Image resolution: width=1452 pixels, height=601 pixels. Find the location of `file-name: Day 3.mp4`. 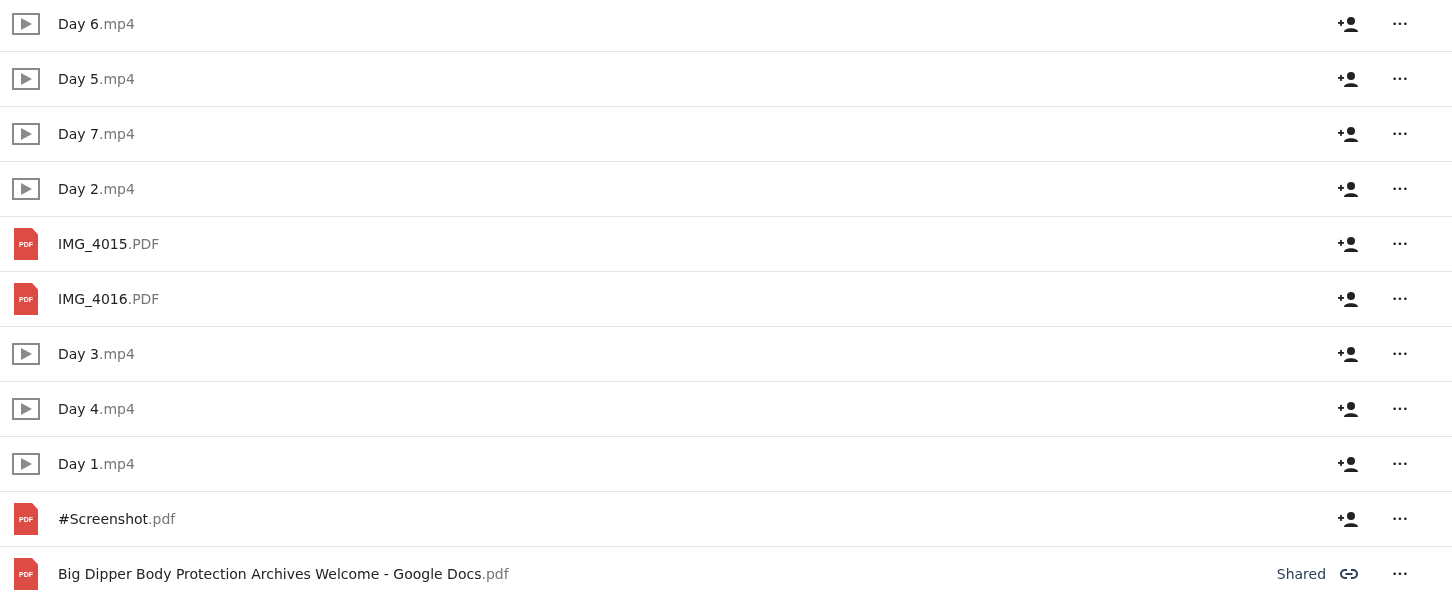

file-name: Day 3.mp4 is located at coordinates (96, 354).